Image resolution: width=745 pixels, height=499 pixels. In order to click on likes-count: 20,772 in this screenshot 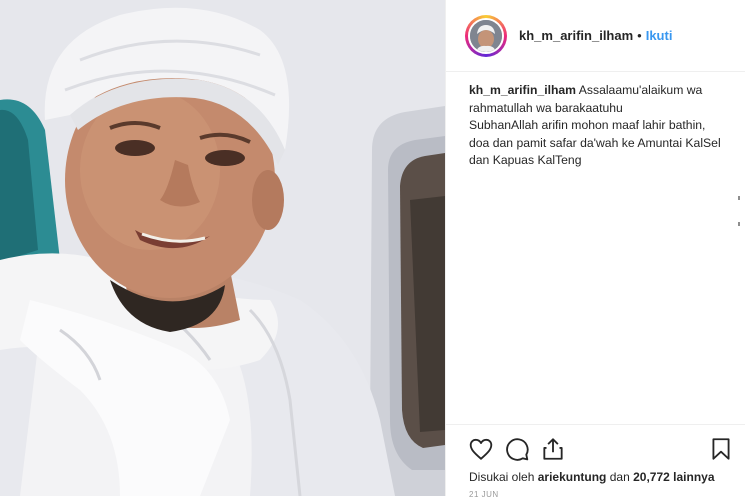, I will do `click(651, 477)`.